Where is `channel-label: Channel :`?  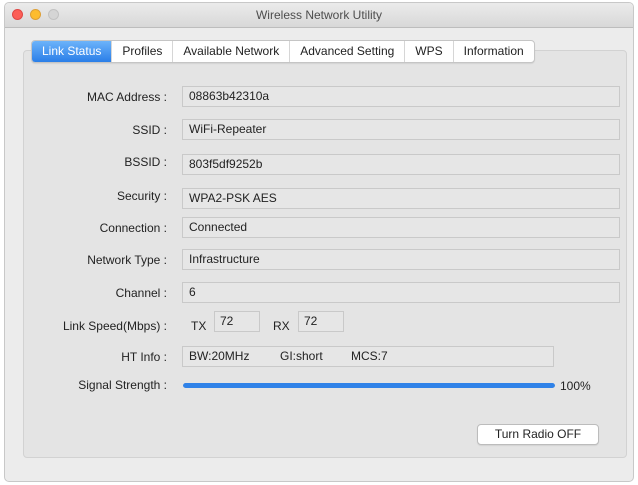 channel-label: Channel : is located at coordinates (141, 293).